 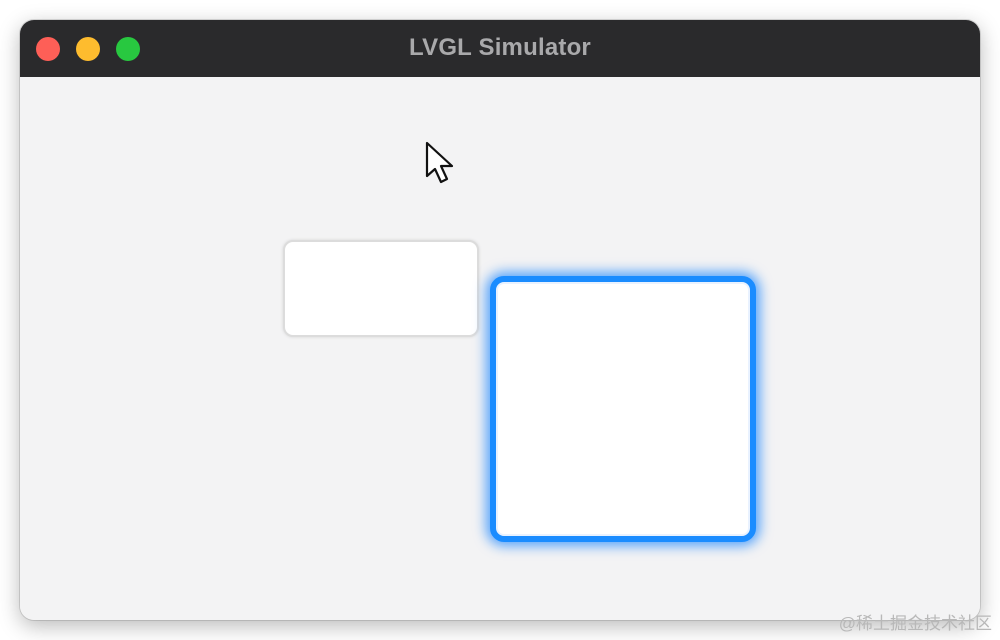 I want to click on focused-object, so click(x=623, y=409).